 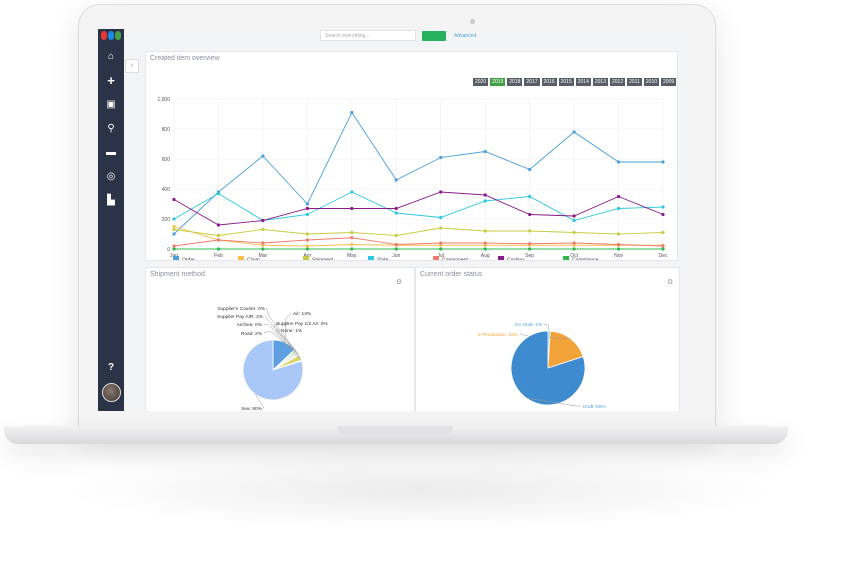 I want to click on legend-label: Costing, so click(x=515, y=259).